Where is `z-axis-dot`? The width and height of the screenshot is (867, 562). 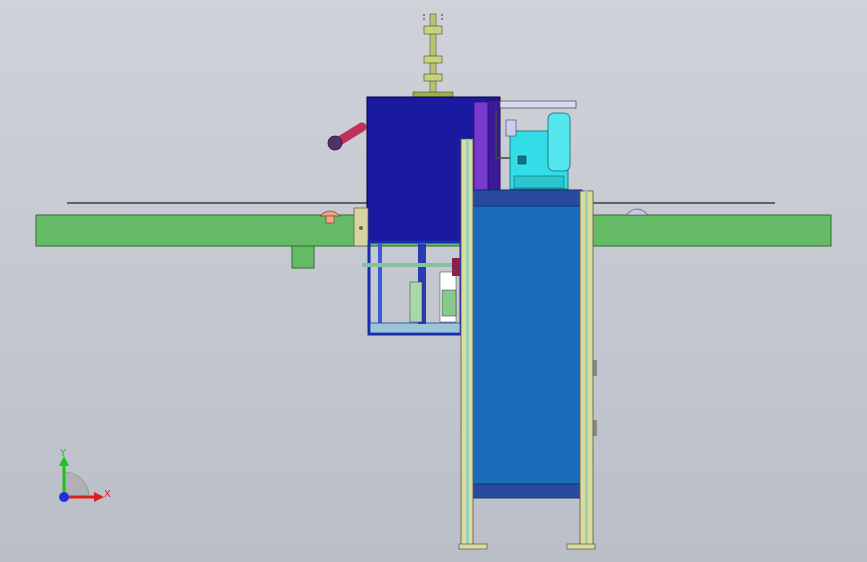 z-axis-dot is located at coordinates (64, 497).